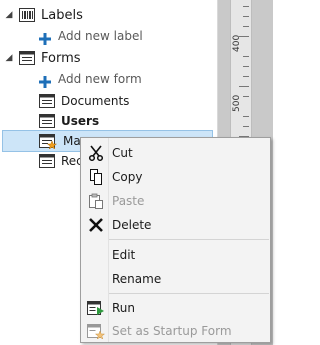 The image size is (320, 345). Describe the element at coordinates (27, 15) in the screenshot. I see `barcode-icon` at that location.